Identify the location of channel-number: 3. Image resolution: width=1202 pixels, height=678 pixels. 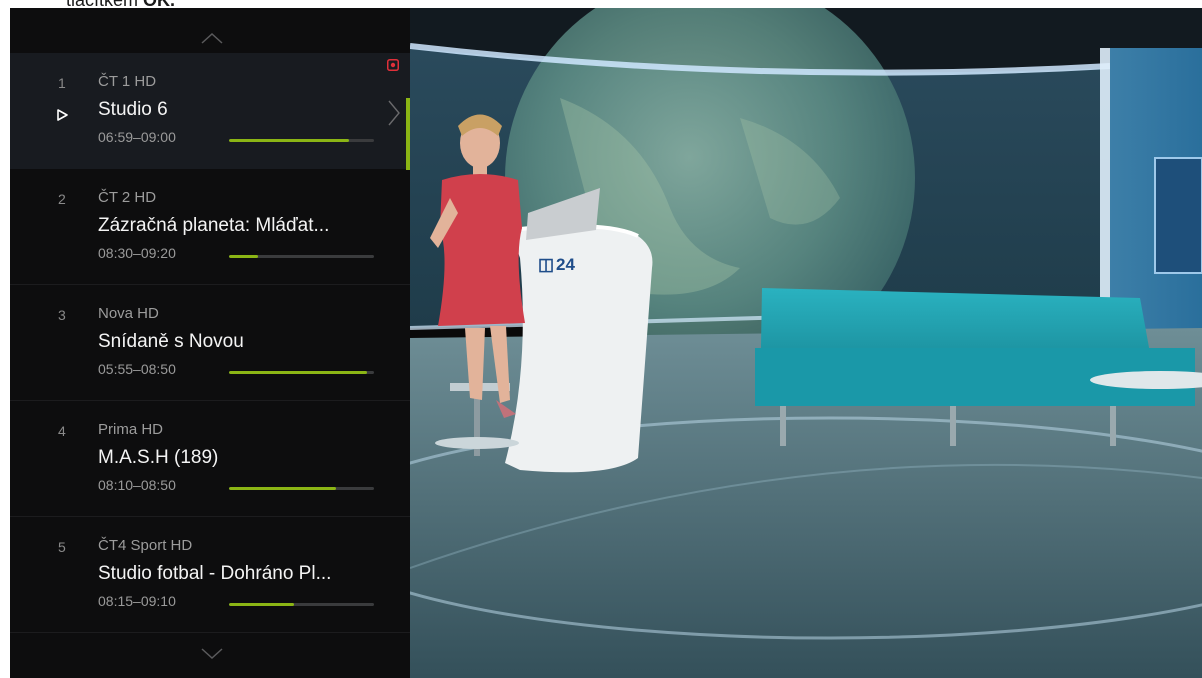
(62, 315).